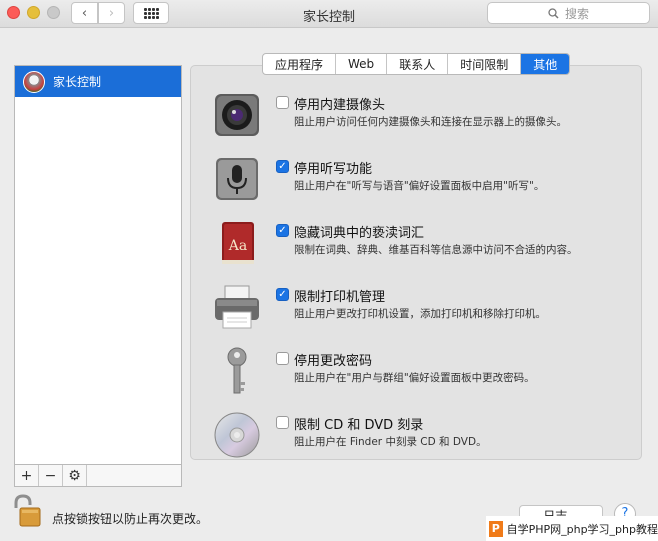  I want to click on hide-profanity-checkbox: ✓, so click(282, 230).